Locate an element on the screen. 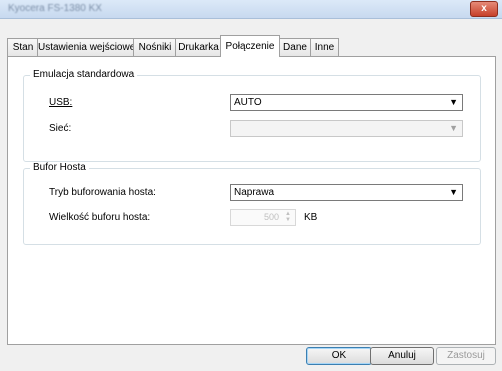  buffer-size-unit: KB is located at coordinates (311, 217).